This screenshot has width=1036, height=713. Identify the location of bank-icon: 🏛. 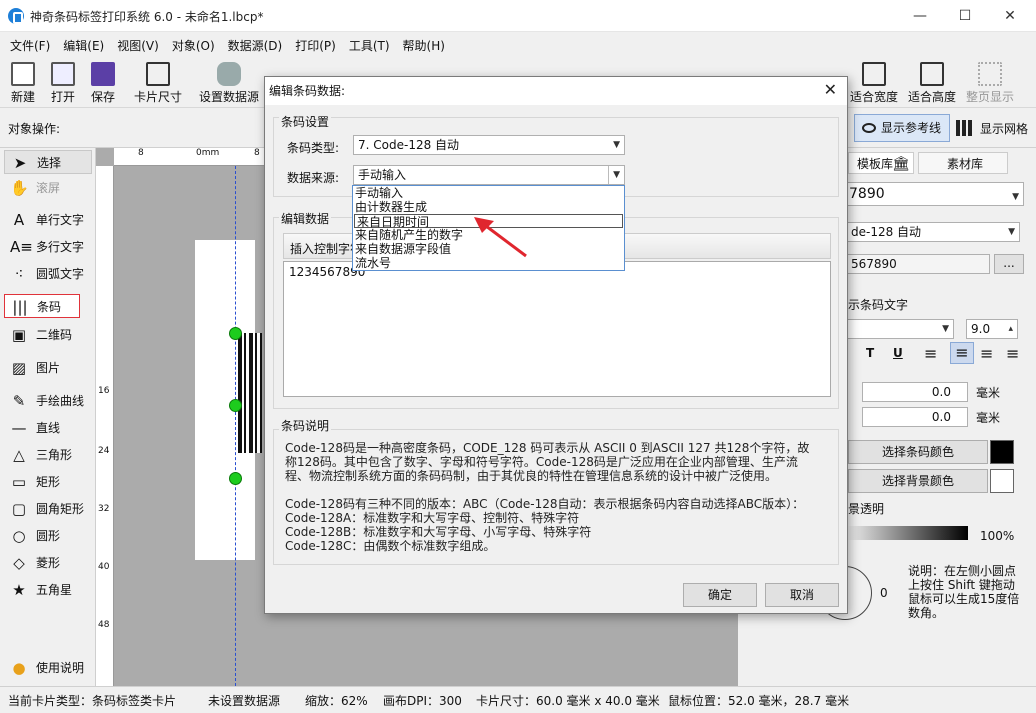
(901, 164).